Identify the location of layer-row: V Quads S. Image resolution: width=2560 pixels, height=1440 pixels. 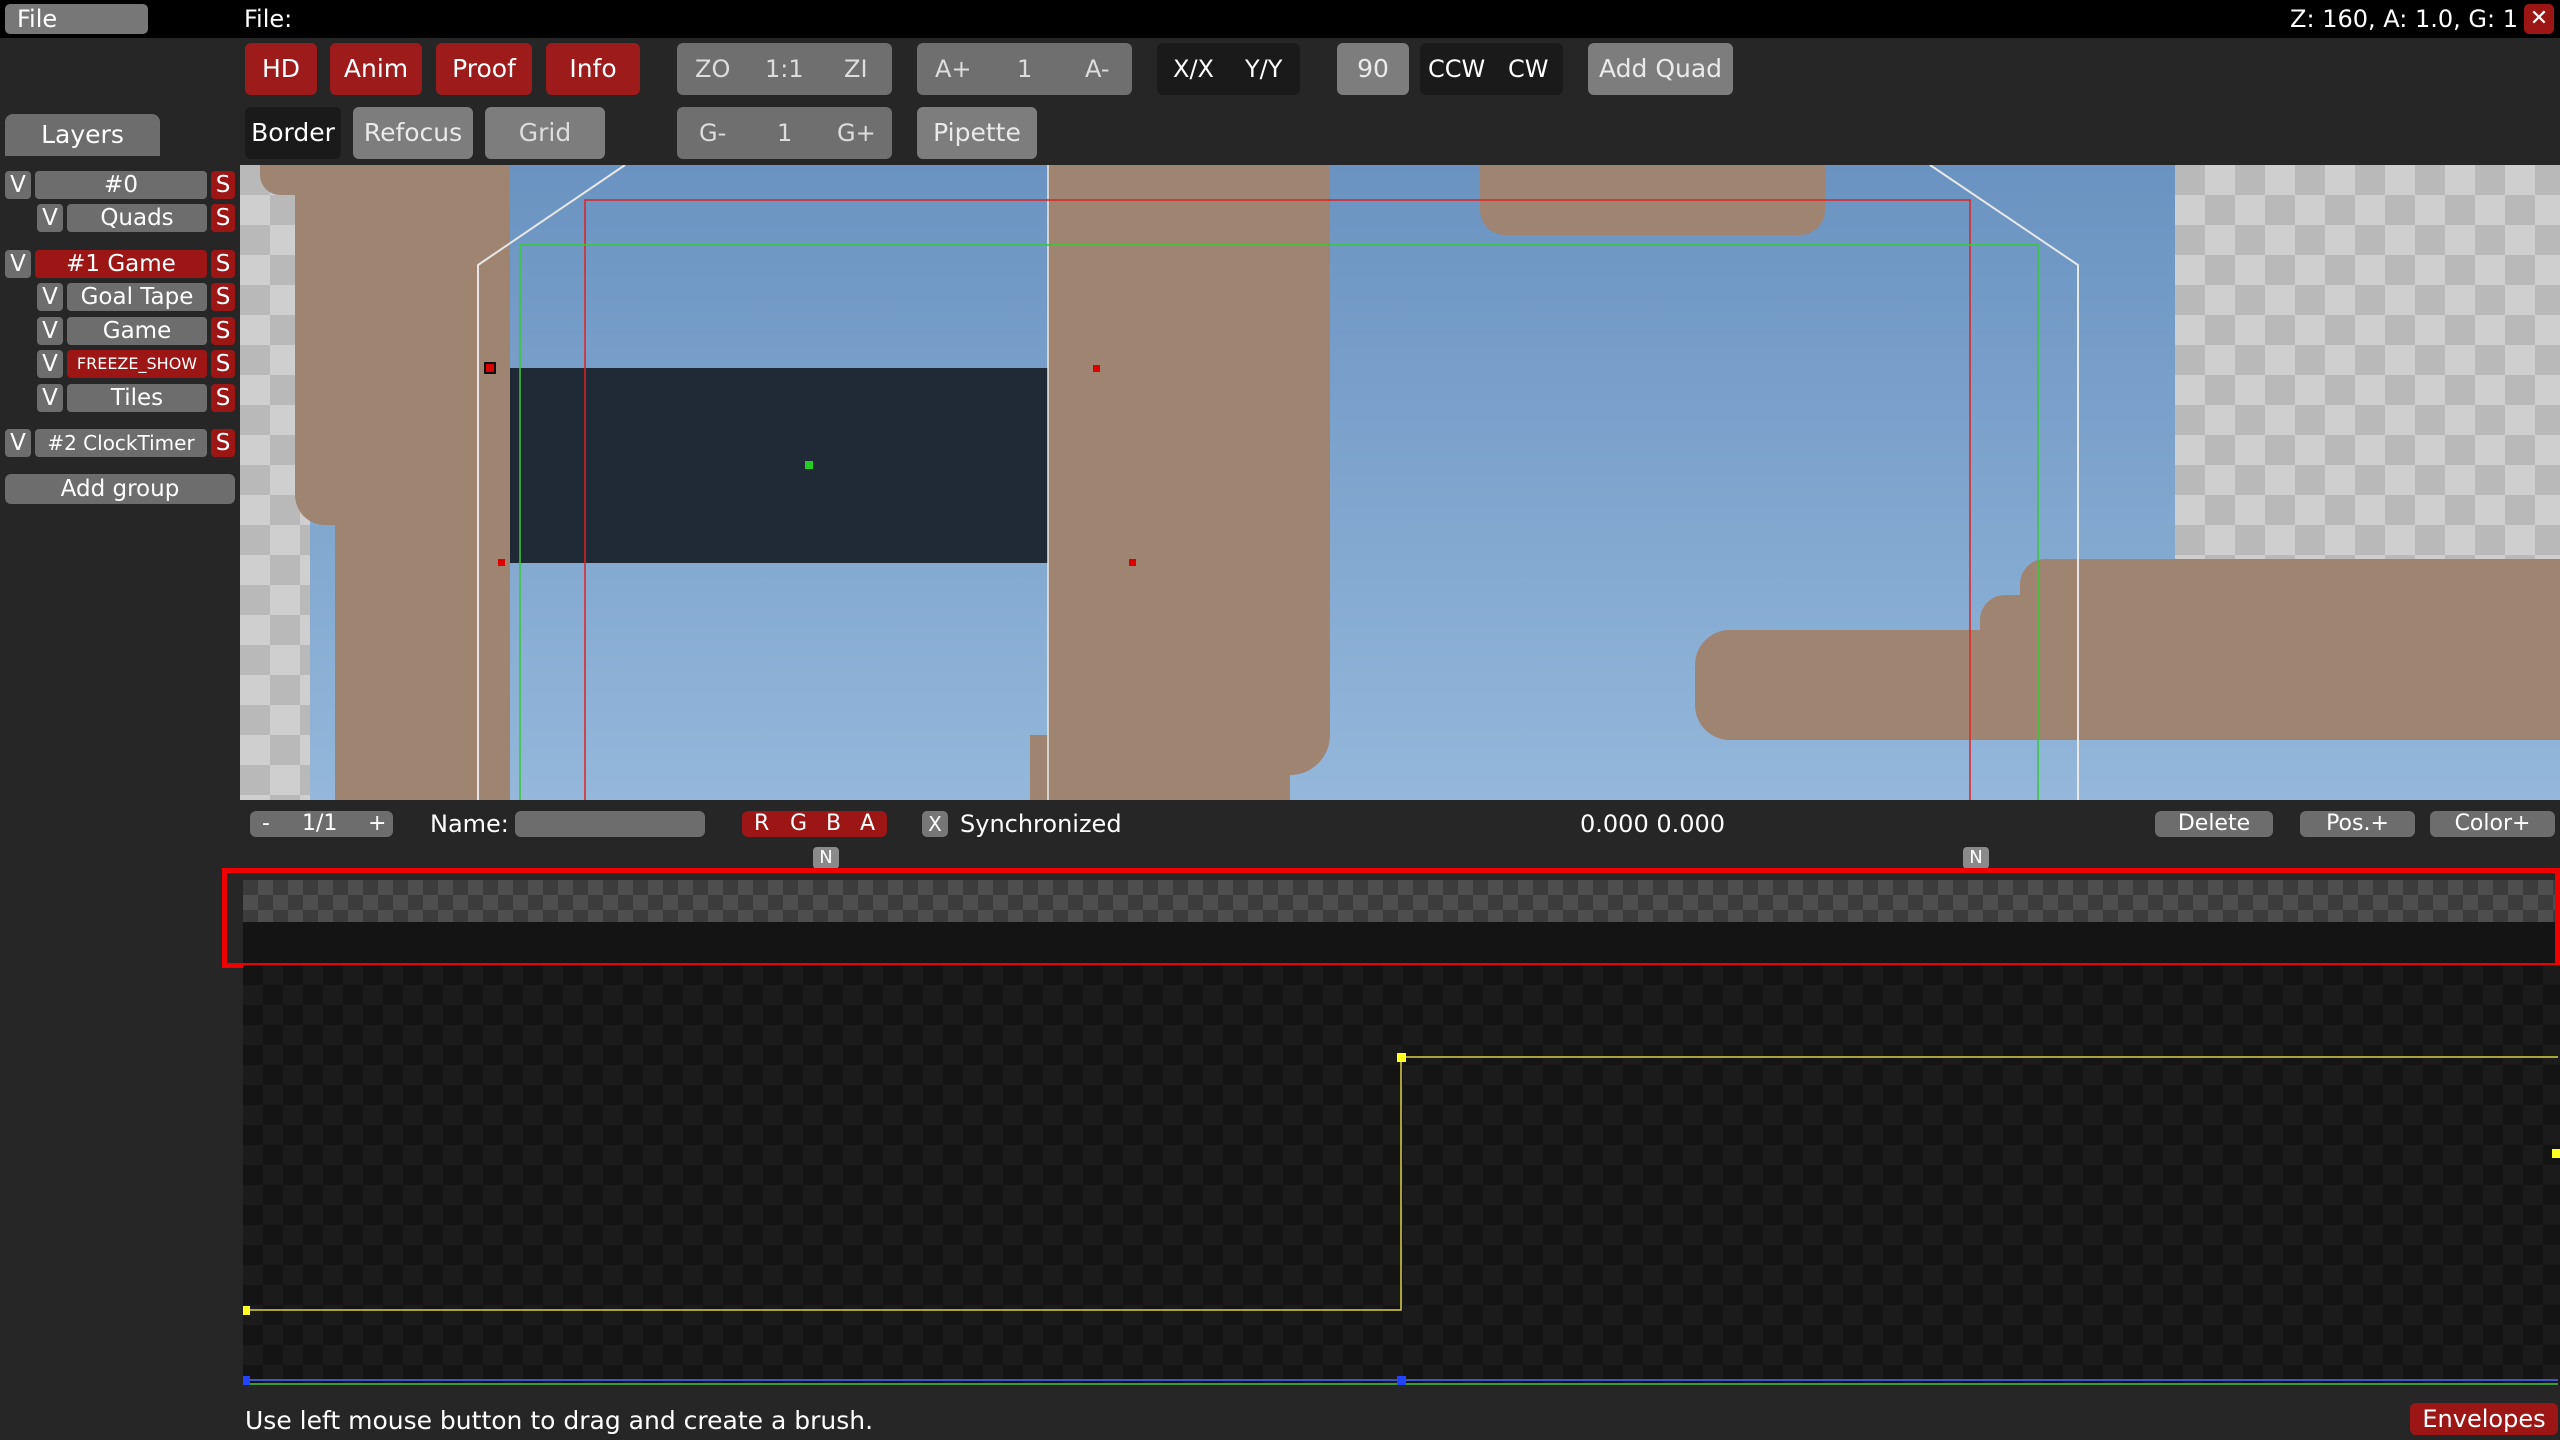
(136, 218).